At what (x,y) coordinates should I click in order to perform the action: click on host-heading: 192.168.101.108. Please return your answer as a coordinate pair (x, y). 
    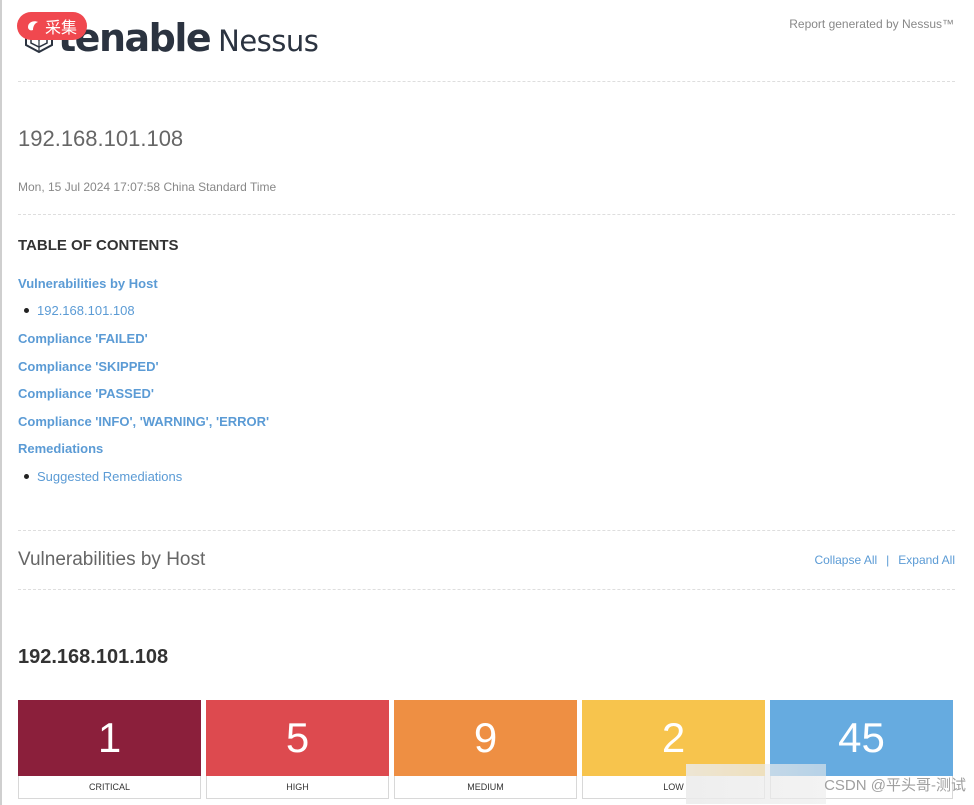
    Looking at the image, I should click on (93, 657).